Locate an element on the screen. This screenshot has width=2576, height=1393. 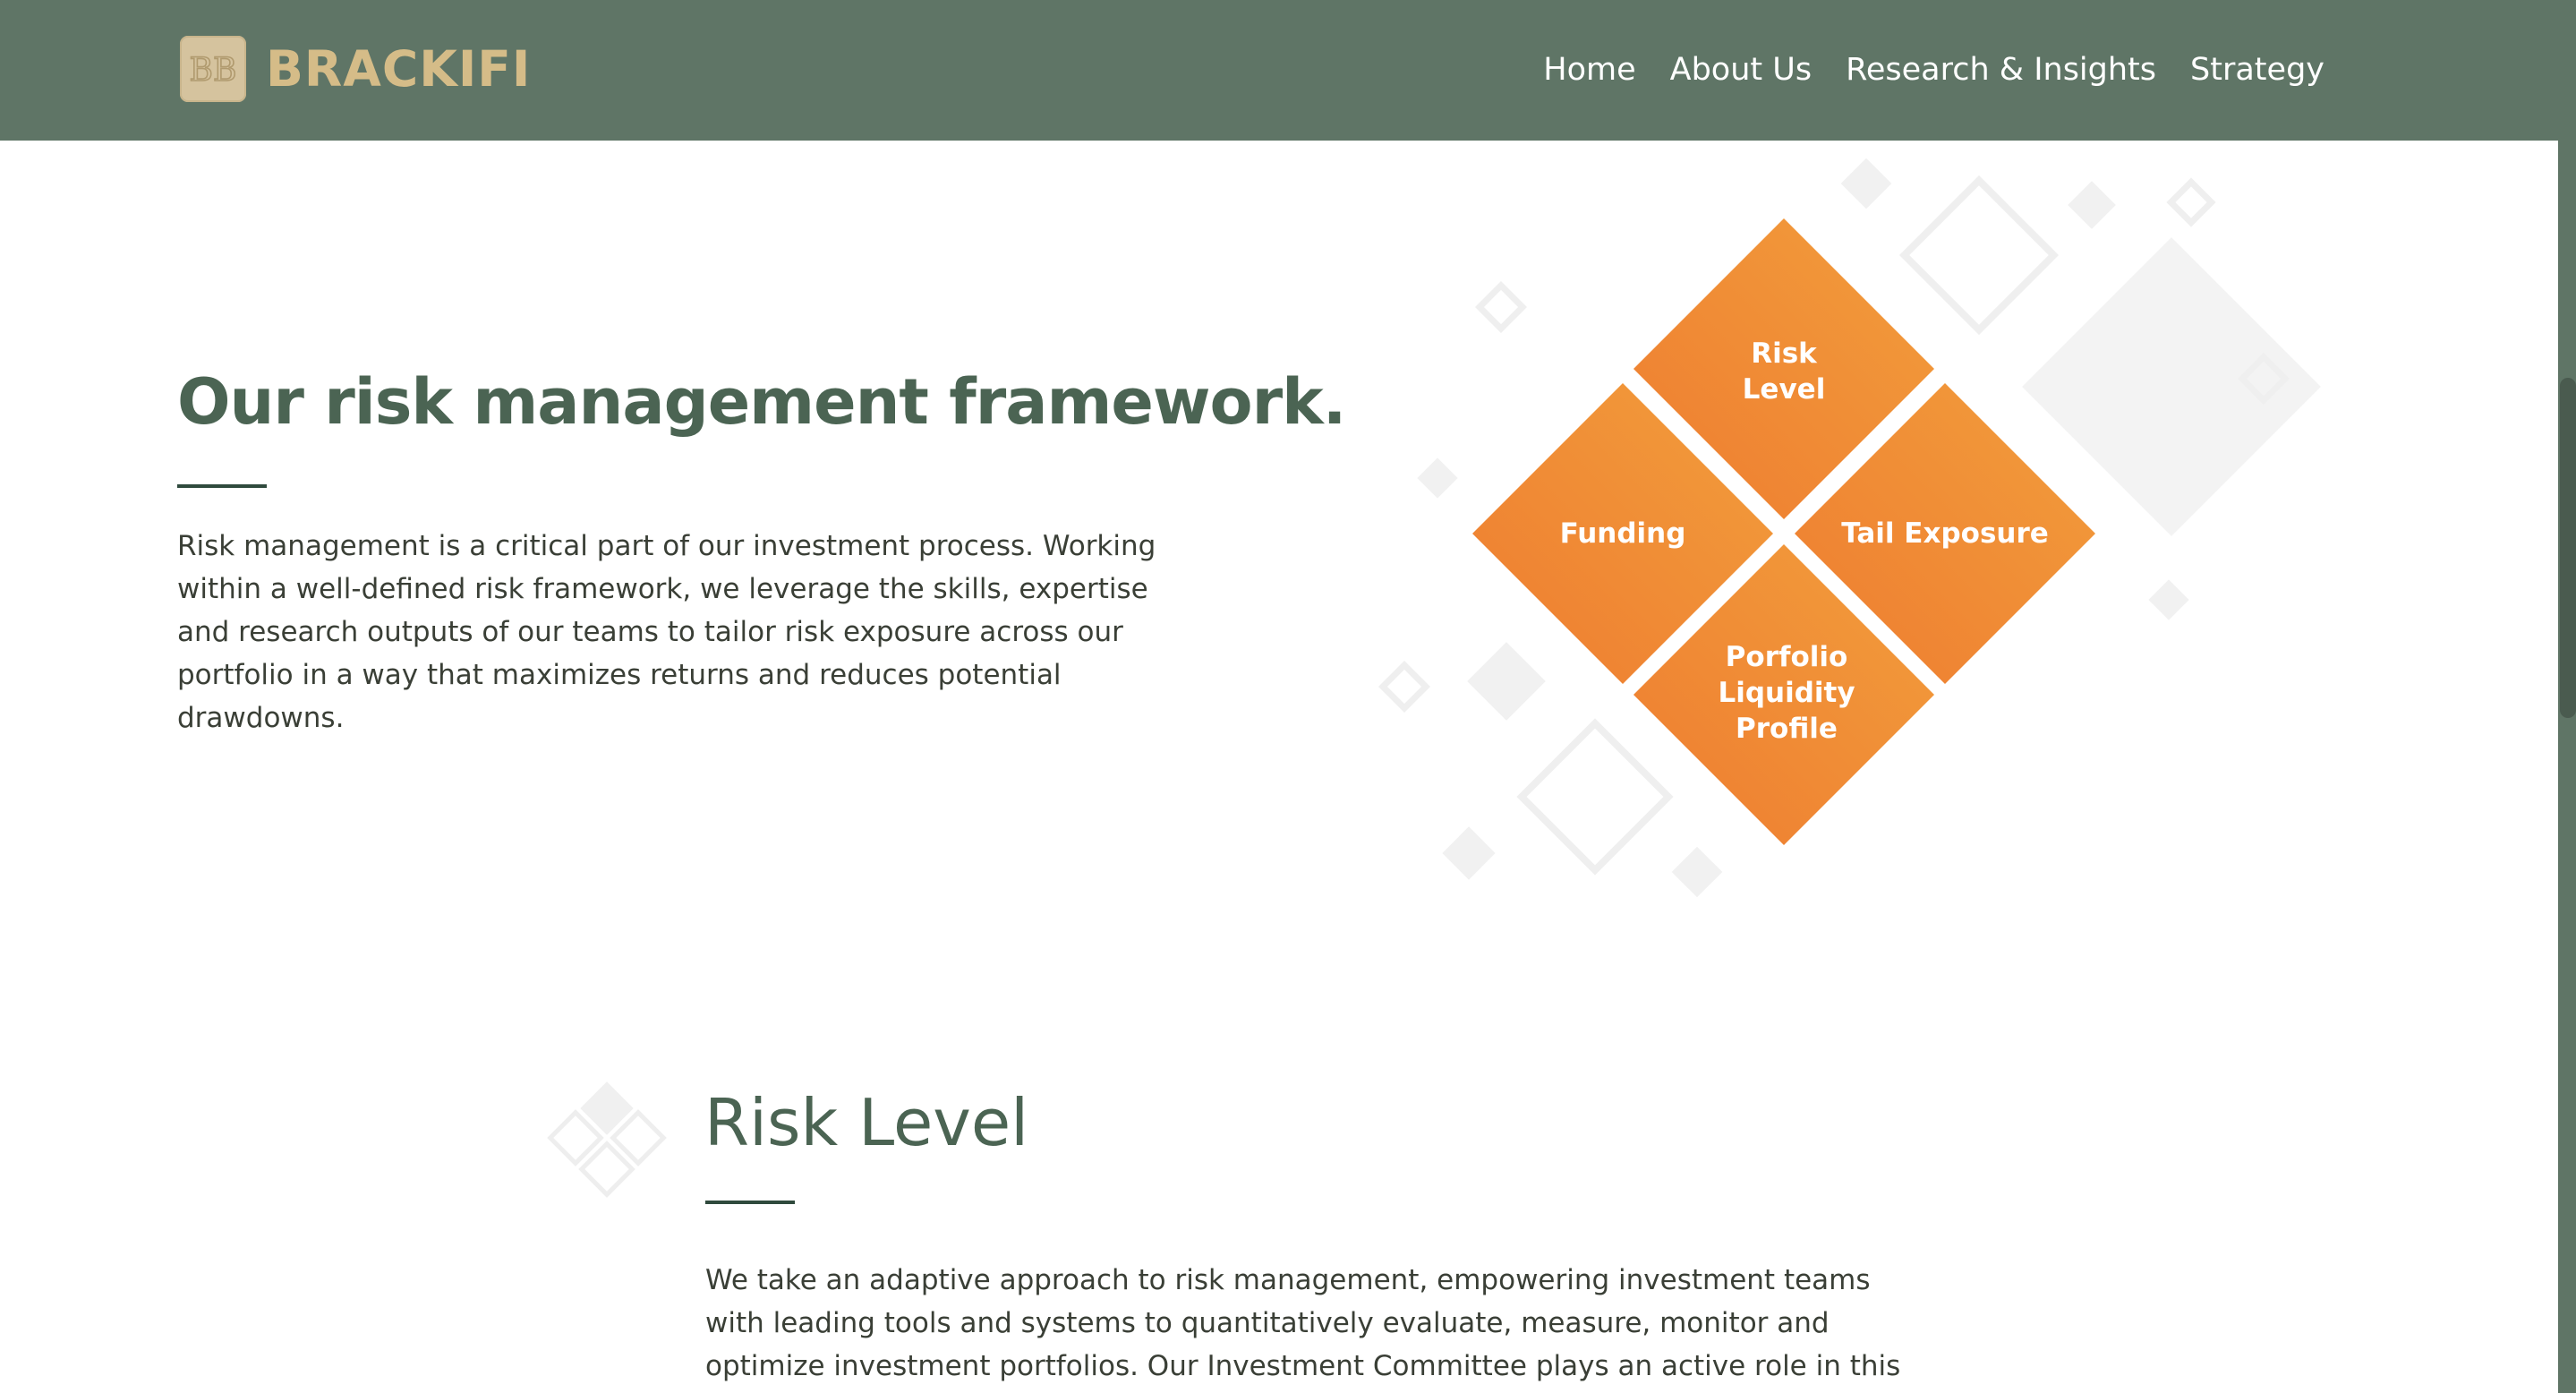
tile-label-line: Tail Exposure is located at coordinates (1945, 533).